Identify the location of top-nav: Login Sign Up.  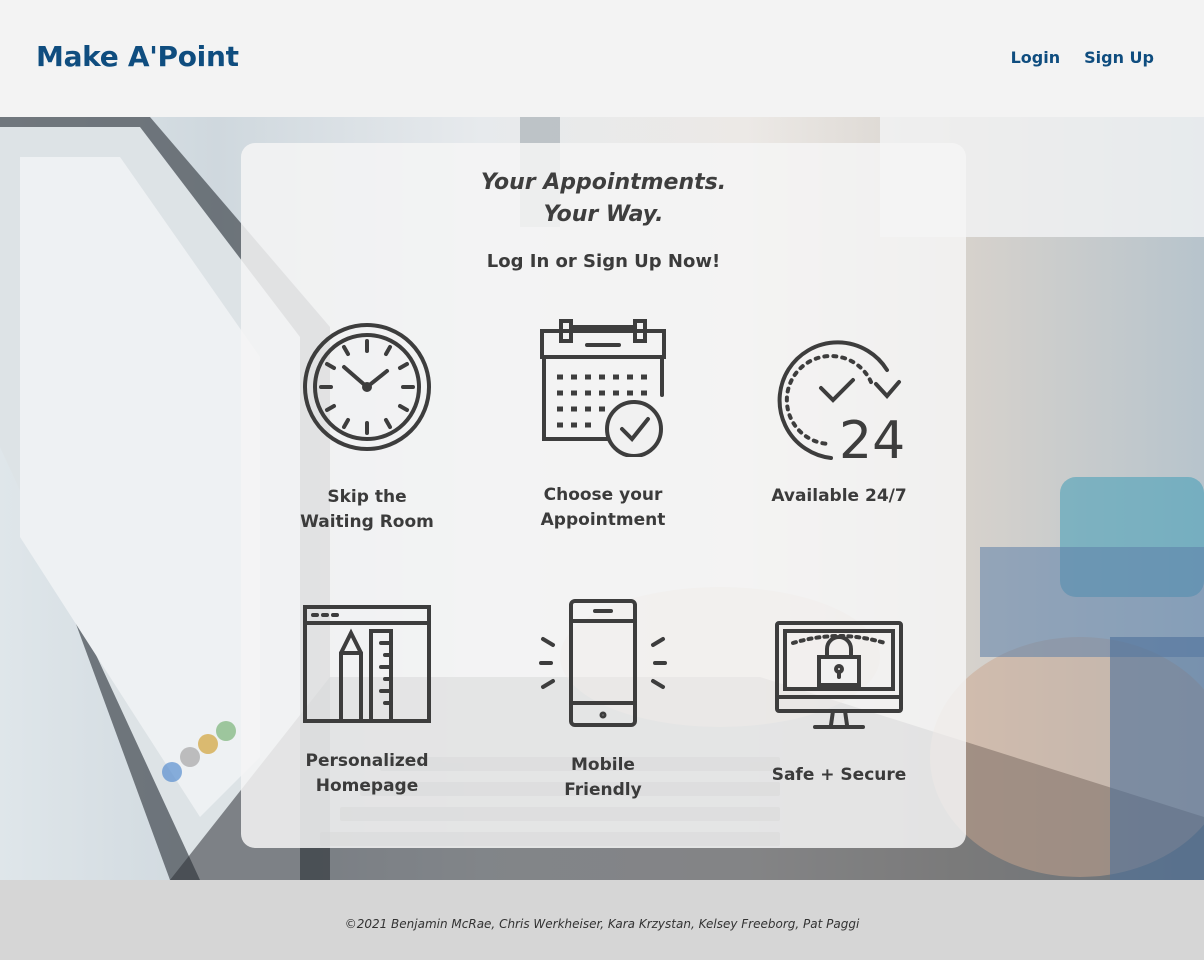
(1082, 57).